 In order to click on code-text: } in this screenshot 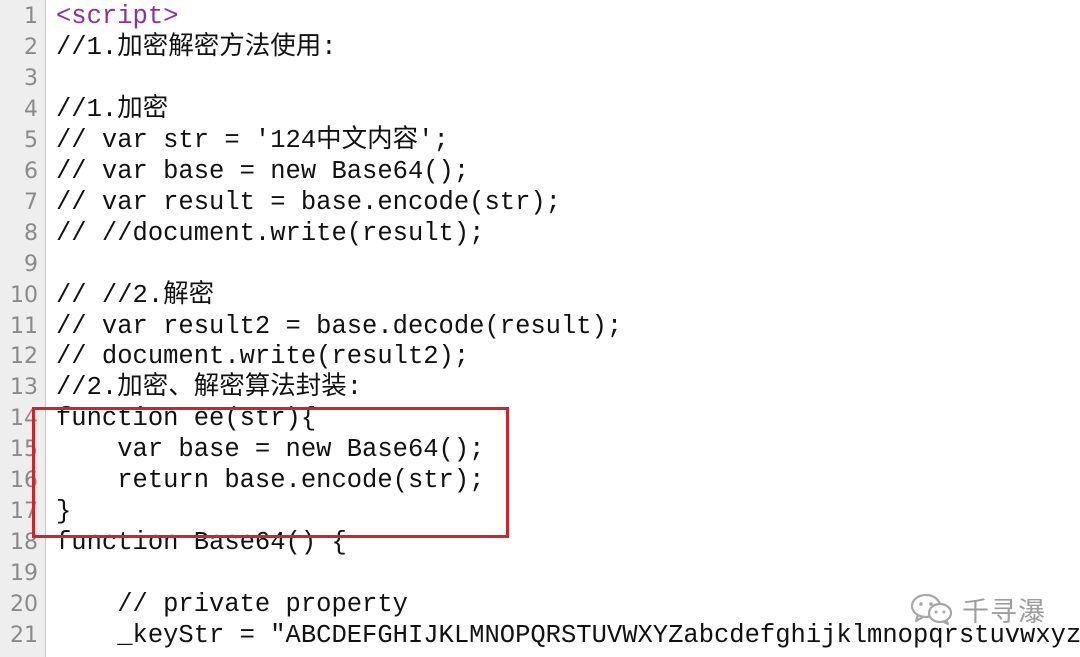, I will do `click(63, 512)`.